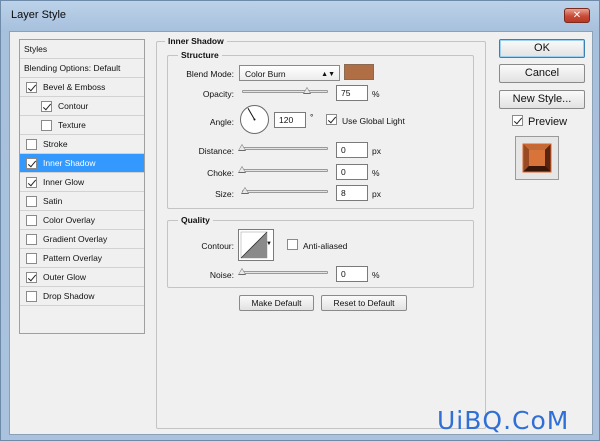 The image size is (600, 441). Describe the element at coordinates (376, 173) in the screenshot. I see `choke-unit: %` at that location.